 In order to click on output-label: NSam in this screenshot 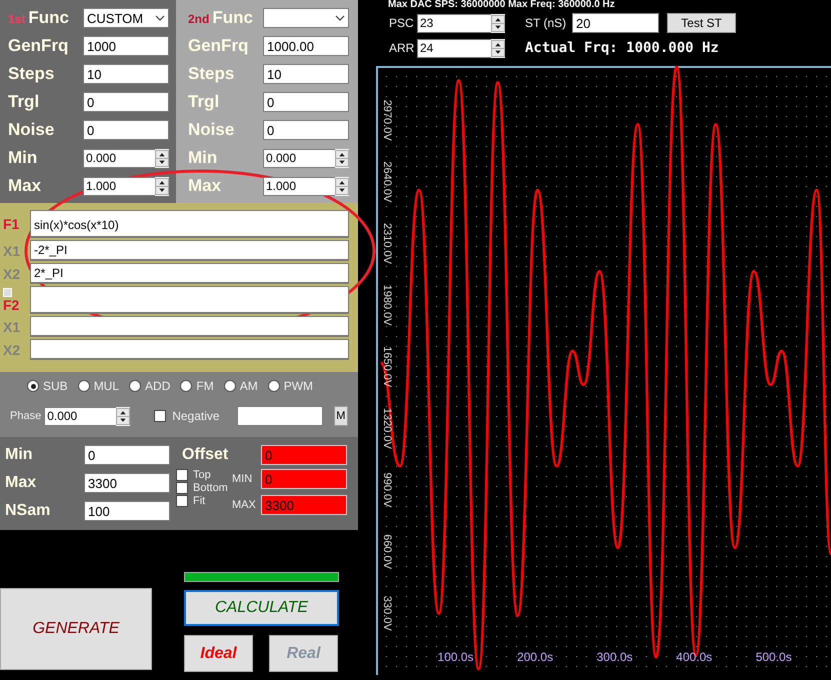, I will do `click(28, 511)`.